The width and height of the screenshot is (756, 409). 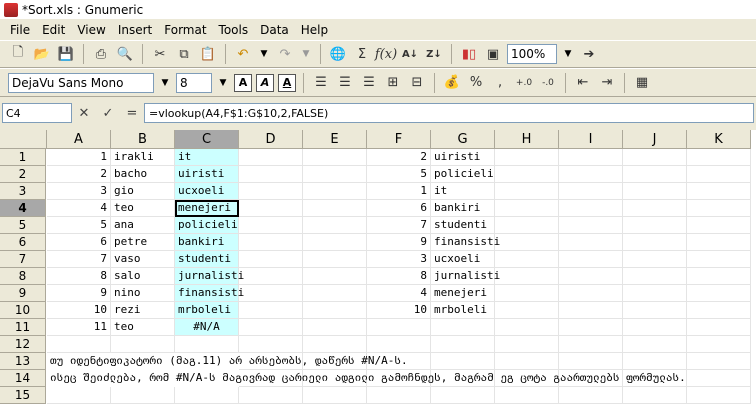 I want to click on cell-a11: 11, so click(x=79, y=327).